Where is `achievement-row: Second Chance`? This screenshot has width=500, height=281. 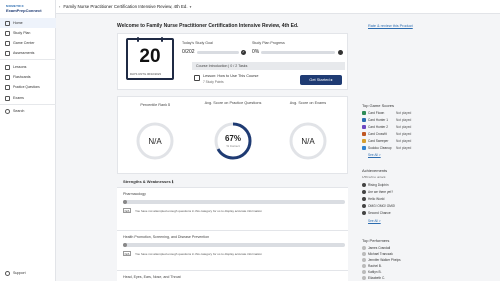
achievement-row: Second Chance is located at coordinates (376, 213).